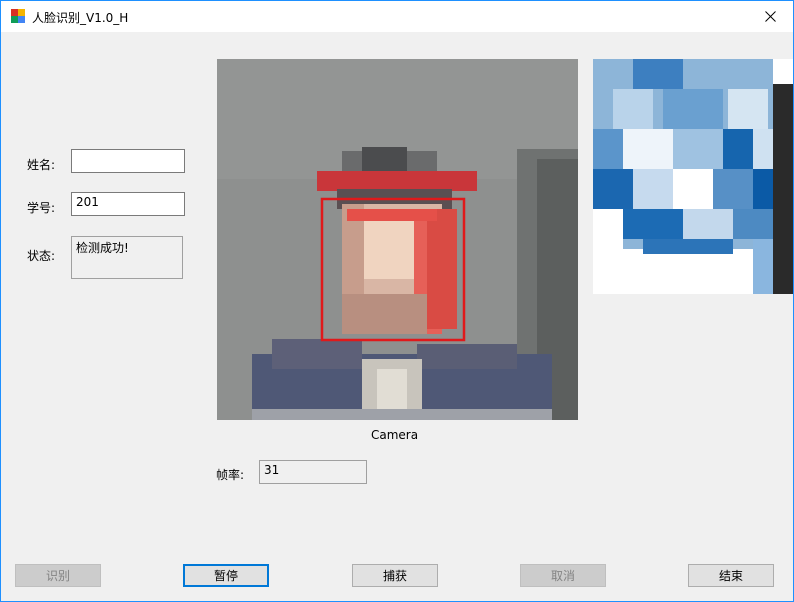 The image size is (794, 602). Describe the element at coordinates (102, 248) in the screenshot. I see `status-value: 检测成功!` at that location.